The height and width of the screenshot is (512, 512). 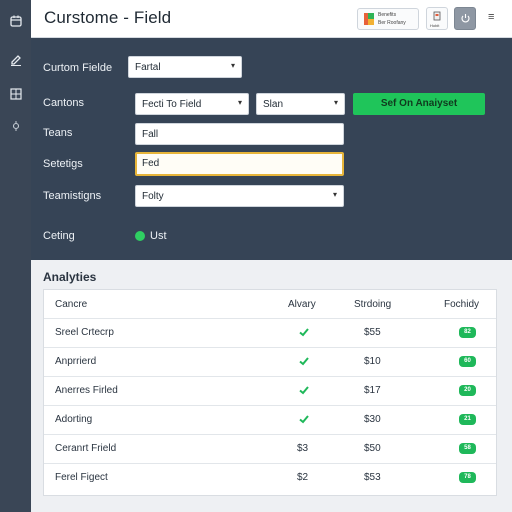 What do you see at coordinates (78, 68) in the screenshot?
I see `custom-fields-label: Curtom Fielde` at bounding box center [78, 68].